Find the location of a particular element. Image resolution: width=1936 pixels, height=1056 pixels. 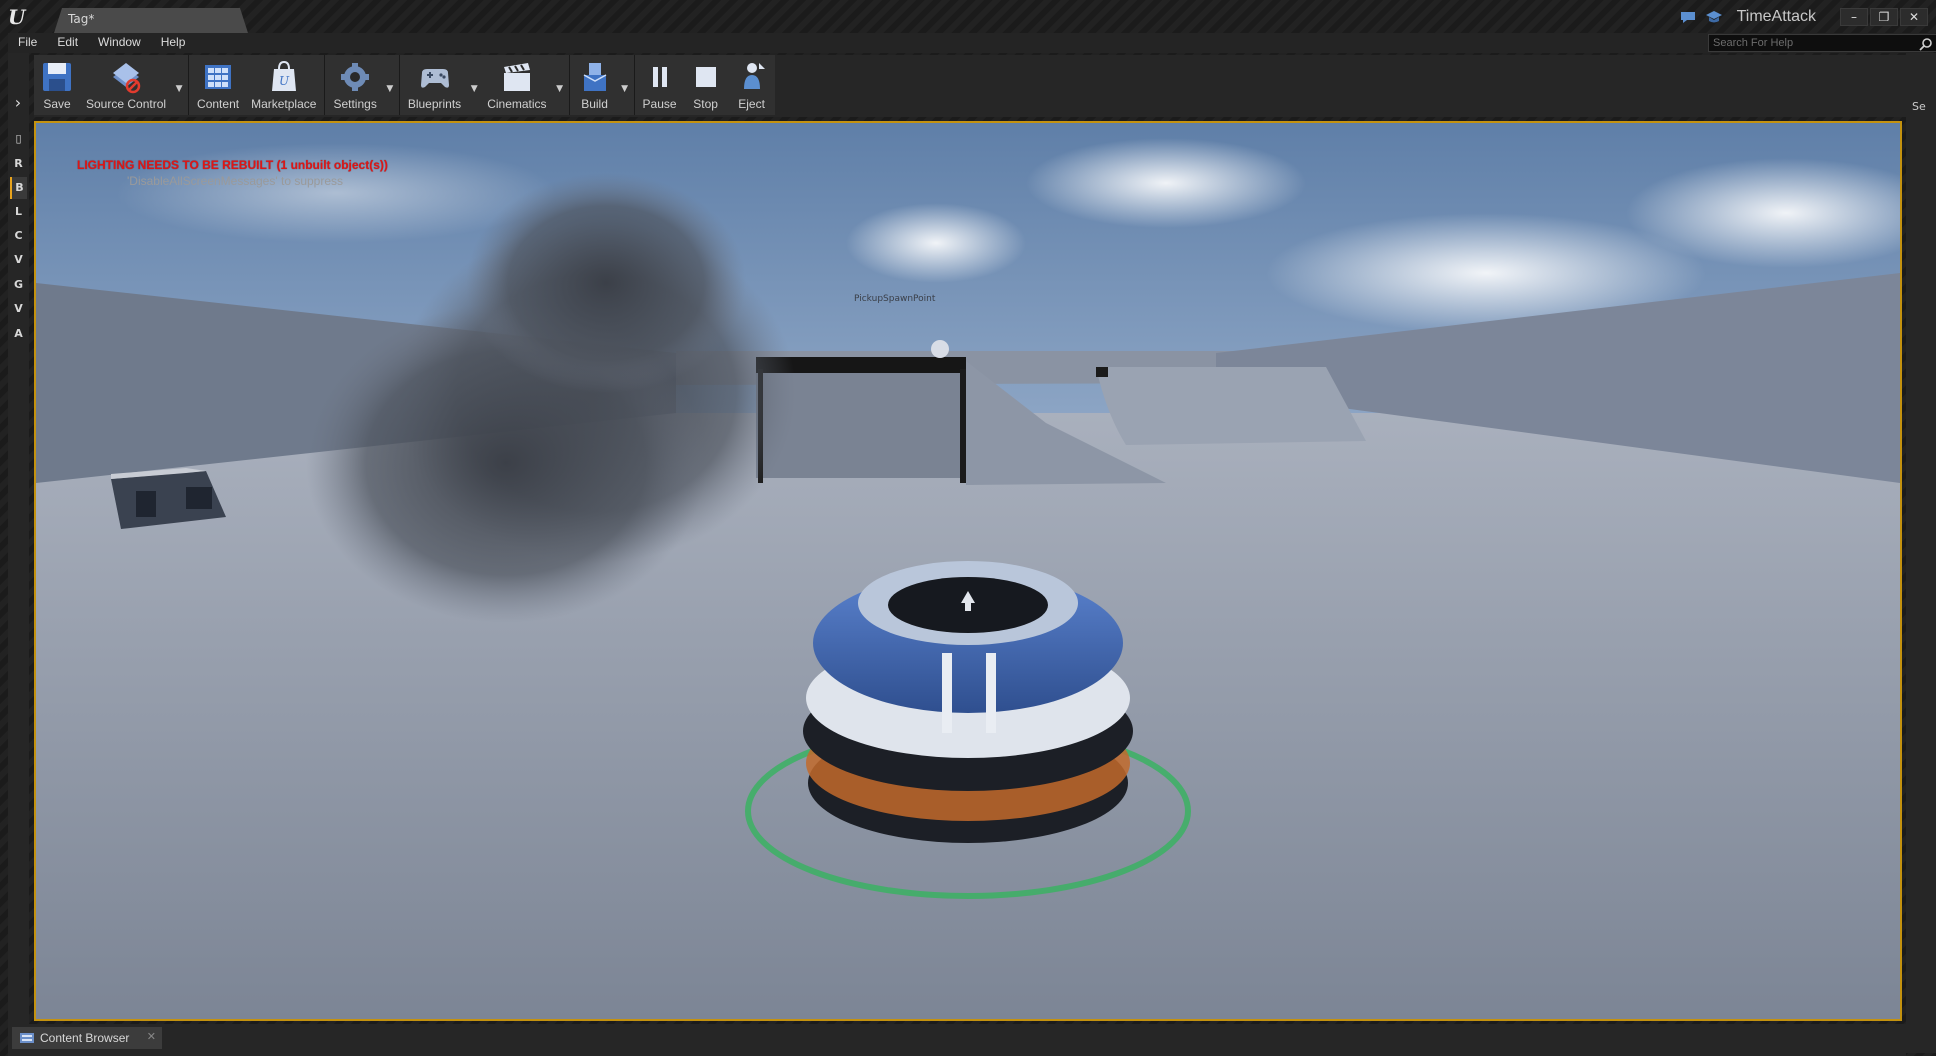

save-button: Save is located at coordinates (57, 85).